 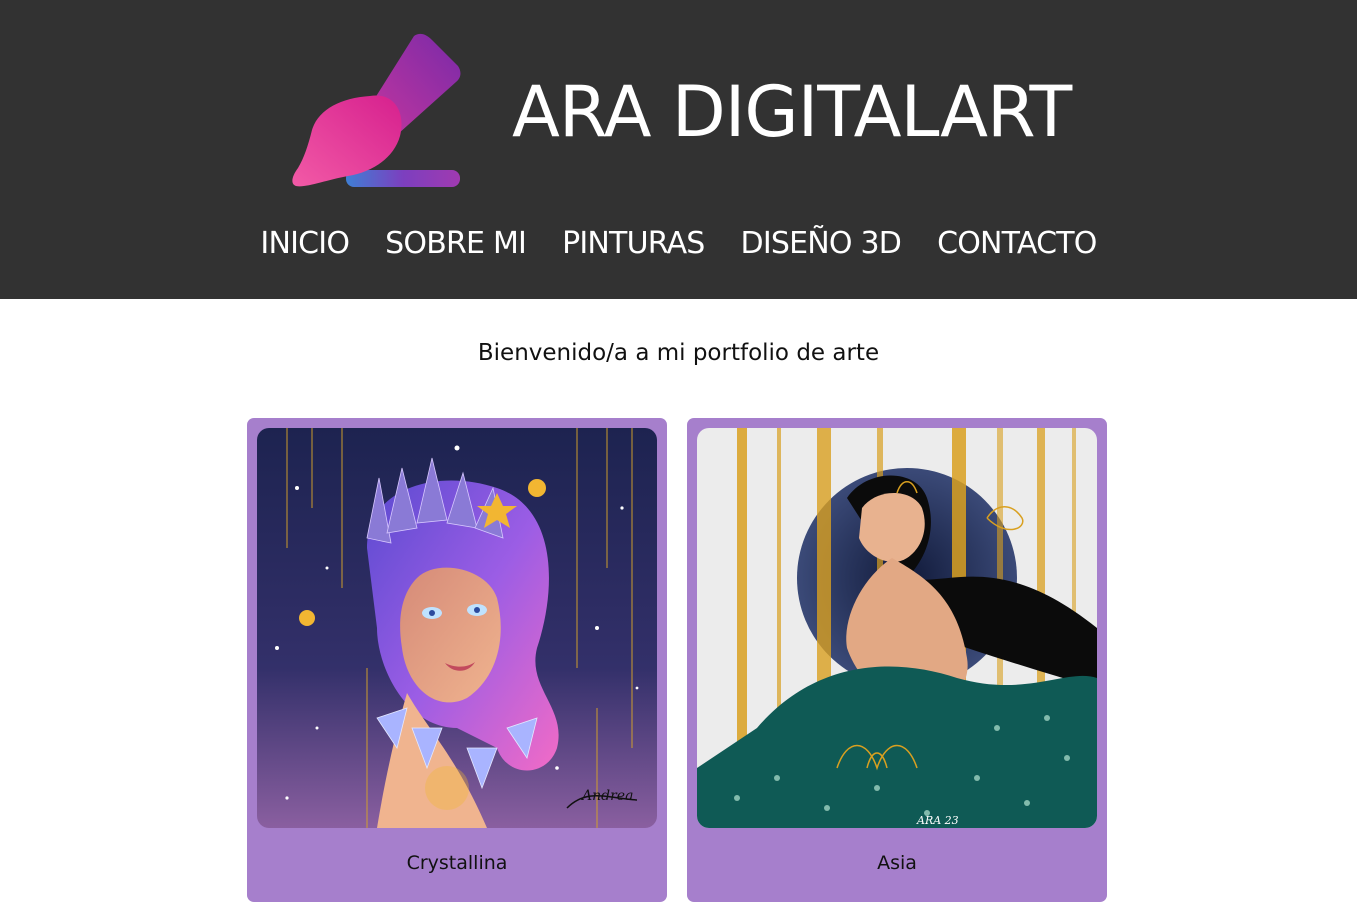 I want to click on nav-item-contacto: CONTACTO, so click(x=1017, y=244).